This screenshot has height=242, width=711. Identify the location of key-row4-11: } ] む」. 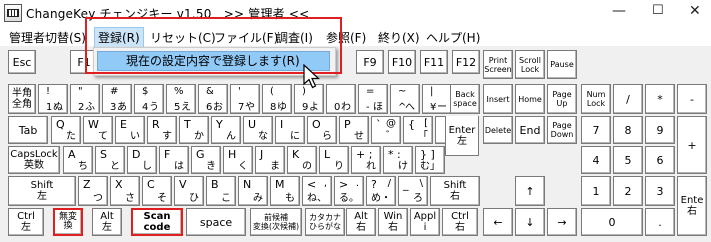
(430, 160).